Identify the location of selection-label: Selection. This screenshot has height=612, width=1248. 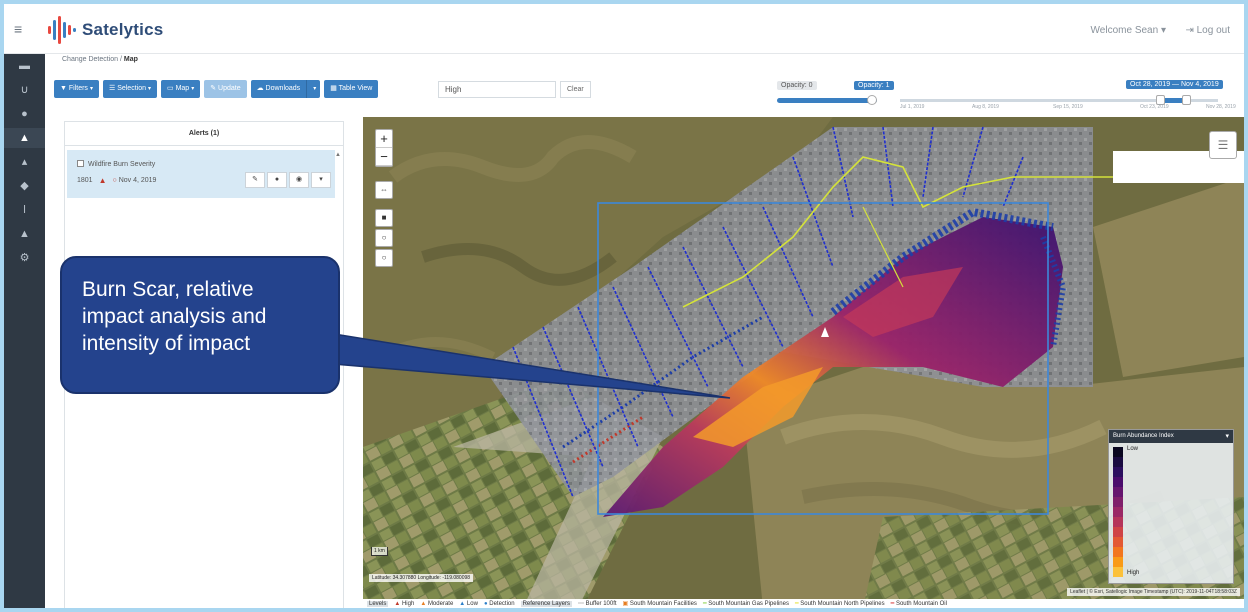
(131, 88).